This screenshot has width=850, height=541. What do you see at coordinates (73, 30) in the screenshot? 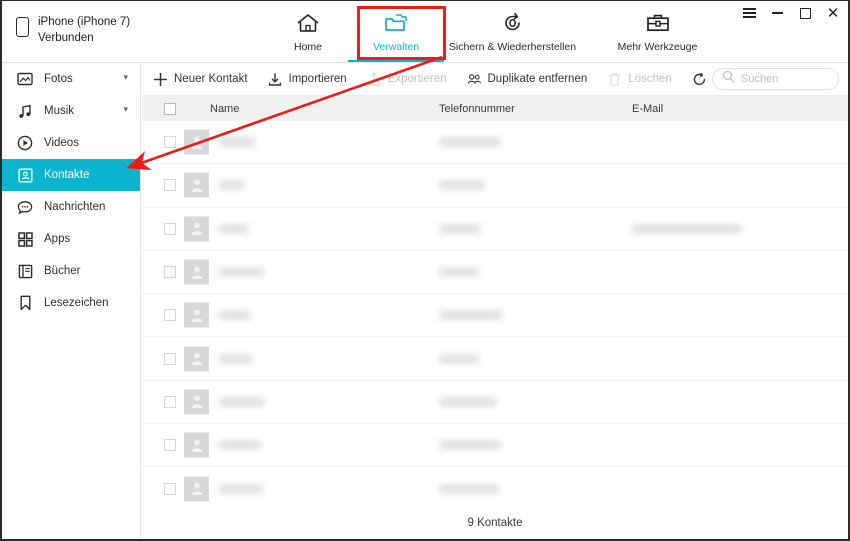
I see `connected-device-info: iPhone (iPhone 7) Verbunden` at bounding box center [73, 30].